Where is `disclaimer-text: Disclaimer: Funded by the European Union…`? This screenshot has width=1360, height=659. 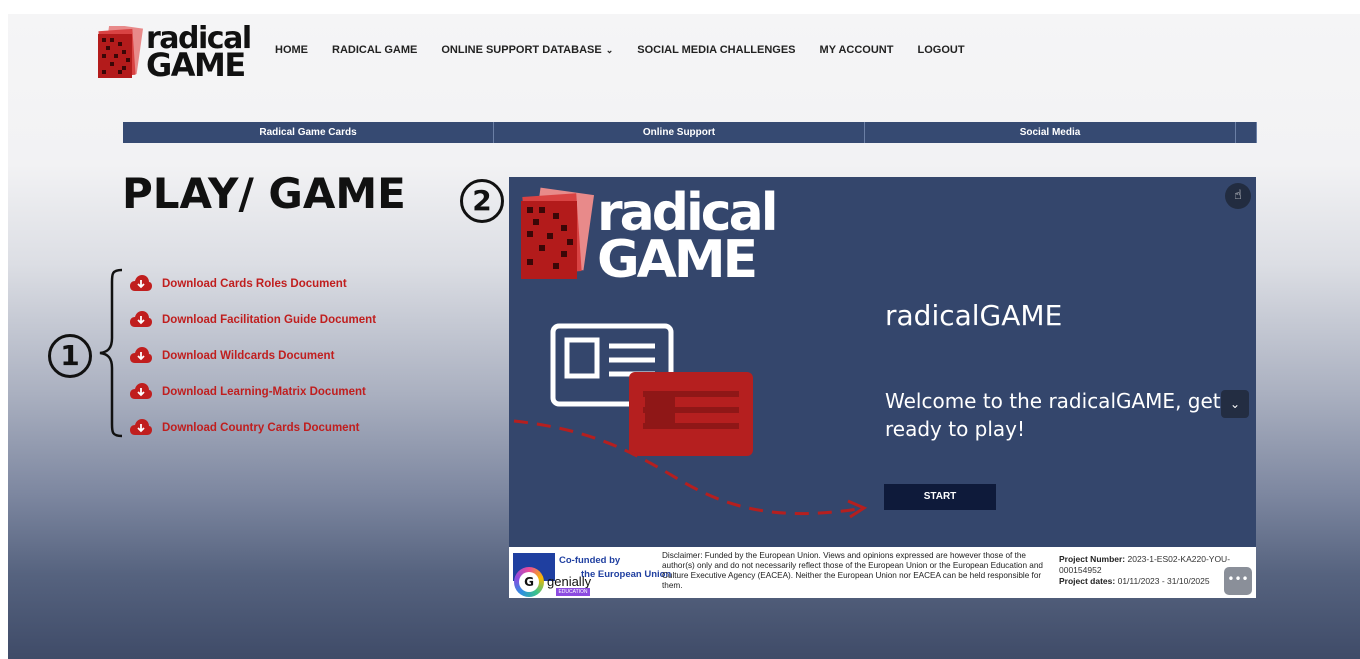 disclaimer-text: Disclaimer: Funded by the European Union… is located at coordinates (852, 570).